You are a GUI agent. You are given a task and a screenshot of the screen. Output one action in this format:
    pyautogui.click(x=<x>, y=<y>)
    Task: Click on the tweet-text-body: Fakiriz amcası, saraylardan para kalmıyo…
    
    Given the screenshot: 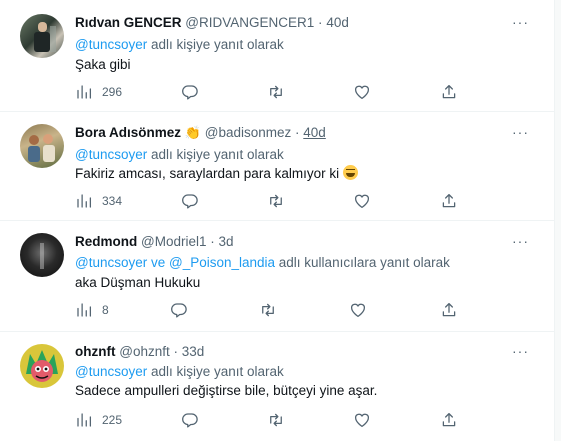 What is the action you would take?
    pyautogui.click(x=207, y=173)
    